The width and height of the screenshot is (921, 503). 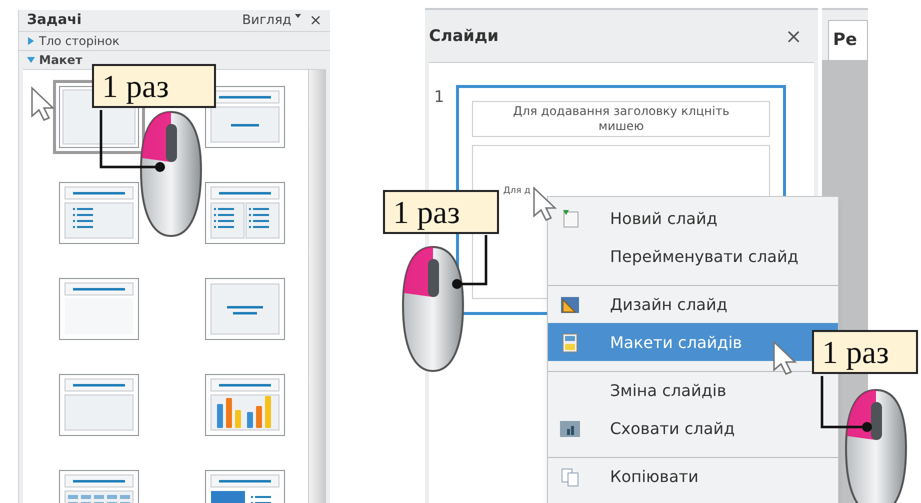 I want to click on panel-title: Слайди, so click(x=464, y=36).